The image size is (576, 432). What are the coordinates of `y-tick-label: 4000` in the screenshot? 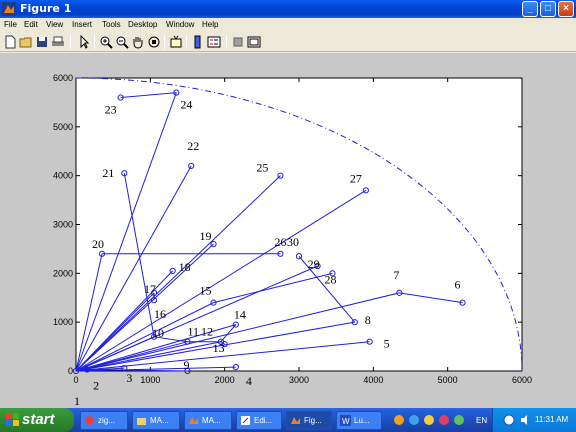 It's located at (63, 176).